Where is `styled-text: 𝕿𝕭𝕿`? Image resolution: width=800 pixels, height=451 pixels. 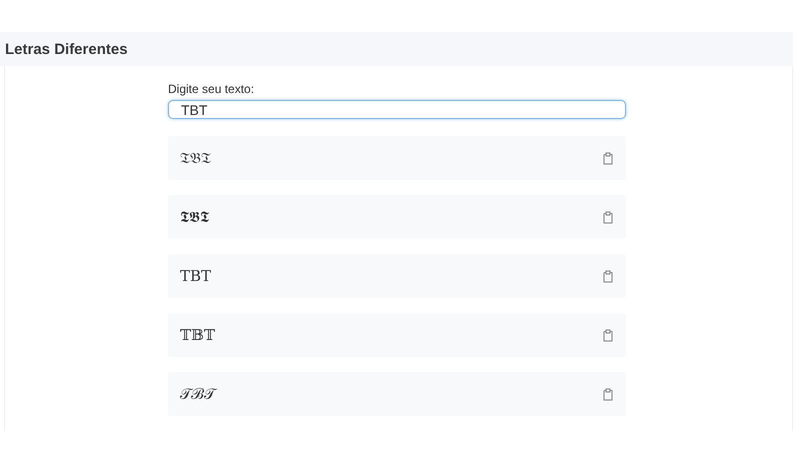
styled-text: 𝕿𝕭𝕿 is located at coordinates (194, 217).